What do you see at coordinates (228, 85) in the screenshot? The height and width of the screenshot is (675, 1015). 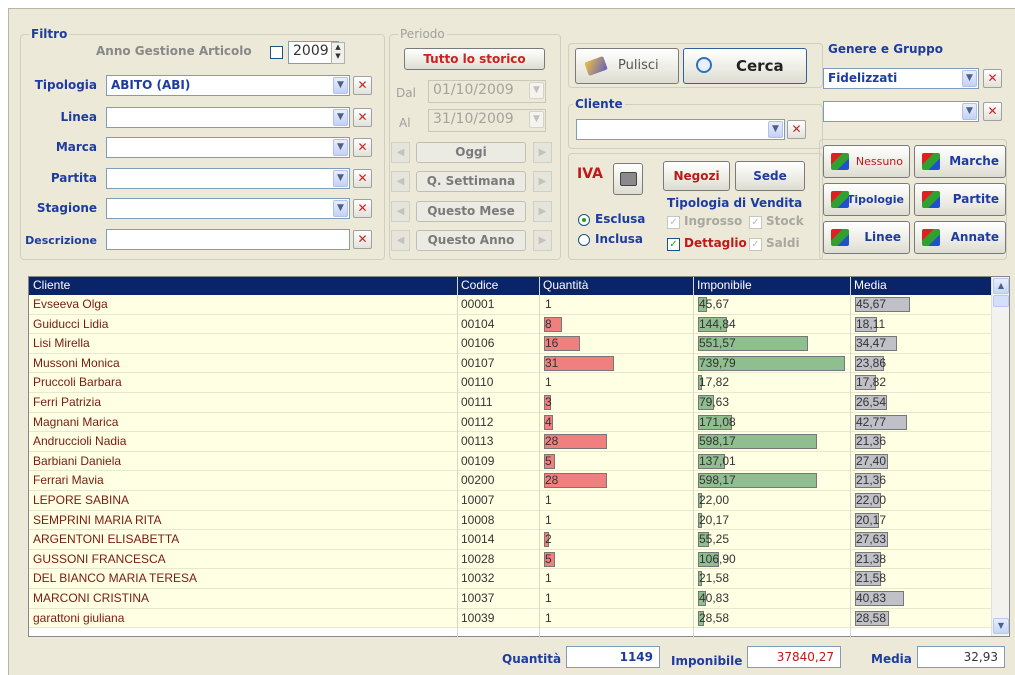 I see `tipologia-combo: ABITO (ABI) ▼` at bounding box center [228, 85].